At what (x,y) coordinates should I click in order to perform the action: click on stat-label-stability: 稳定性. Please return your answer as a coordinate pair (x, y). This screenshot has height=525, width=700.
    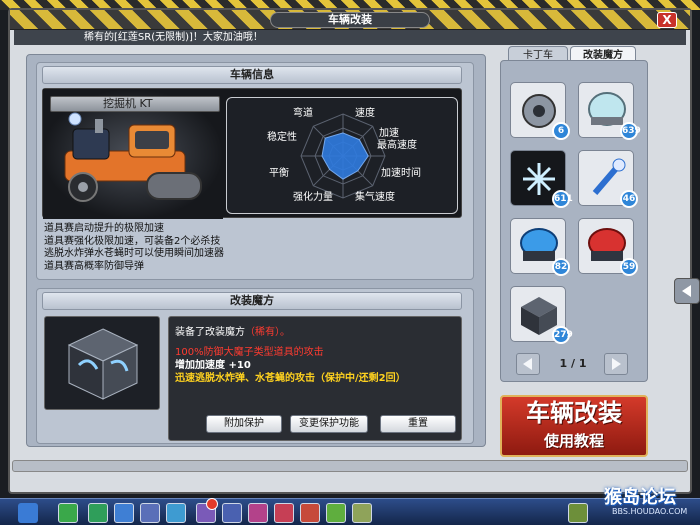
    Looking at the image, I should click on (282, 137).